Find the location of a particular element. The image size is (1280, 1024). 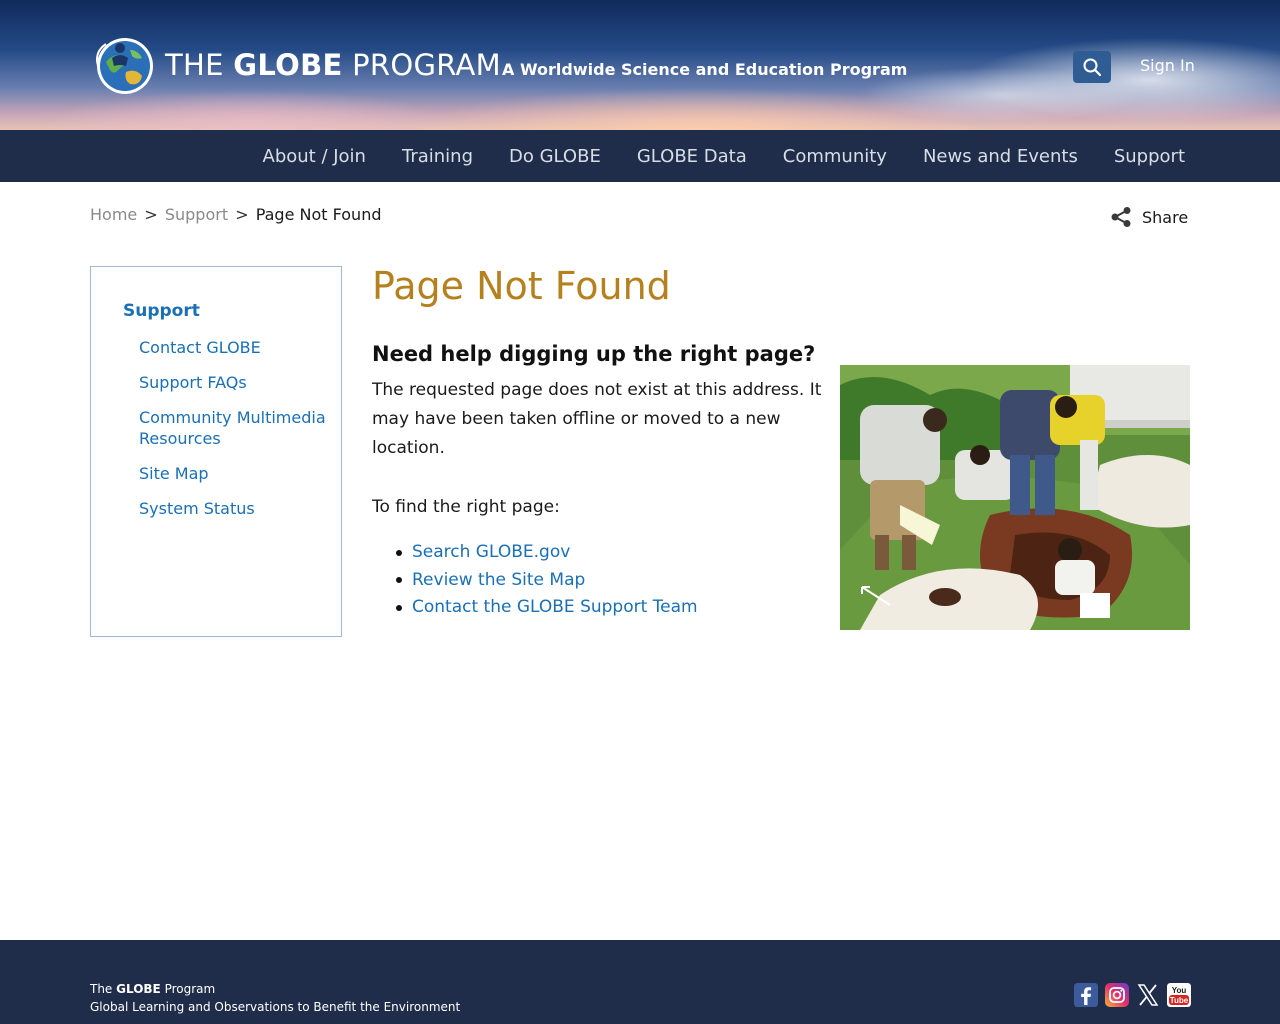

footer-name-suffix: Program is located at coordinates (188, 989).